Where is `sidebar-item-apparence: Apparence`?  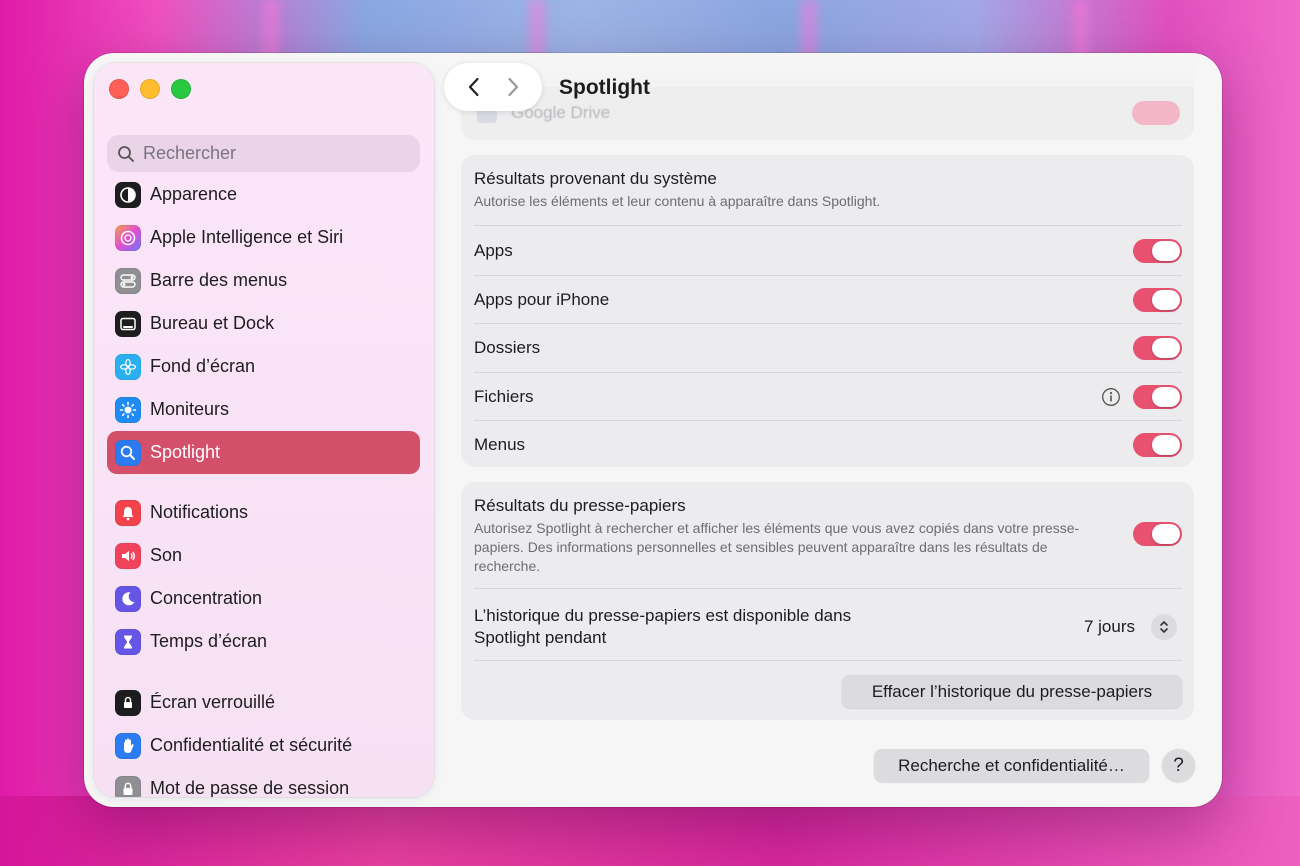 sidebar-item-apparence: Apparence is located at coordinates (263, 194).